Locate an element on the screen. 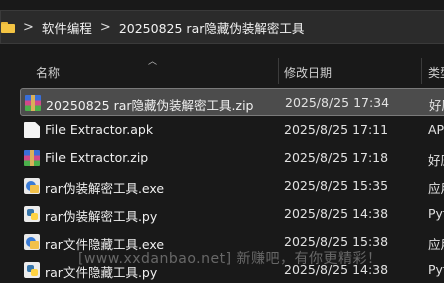 The width and height of the screenshot is (444, 283). file-name: rar伪装解密工具.py is located at coordinates (101, 216).